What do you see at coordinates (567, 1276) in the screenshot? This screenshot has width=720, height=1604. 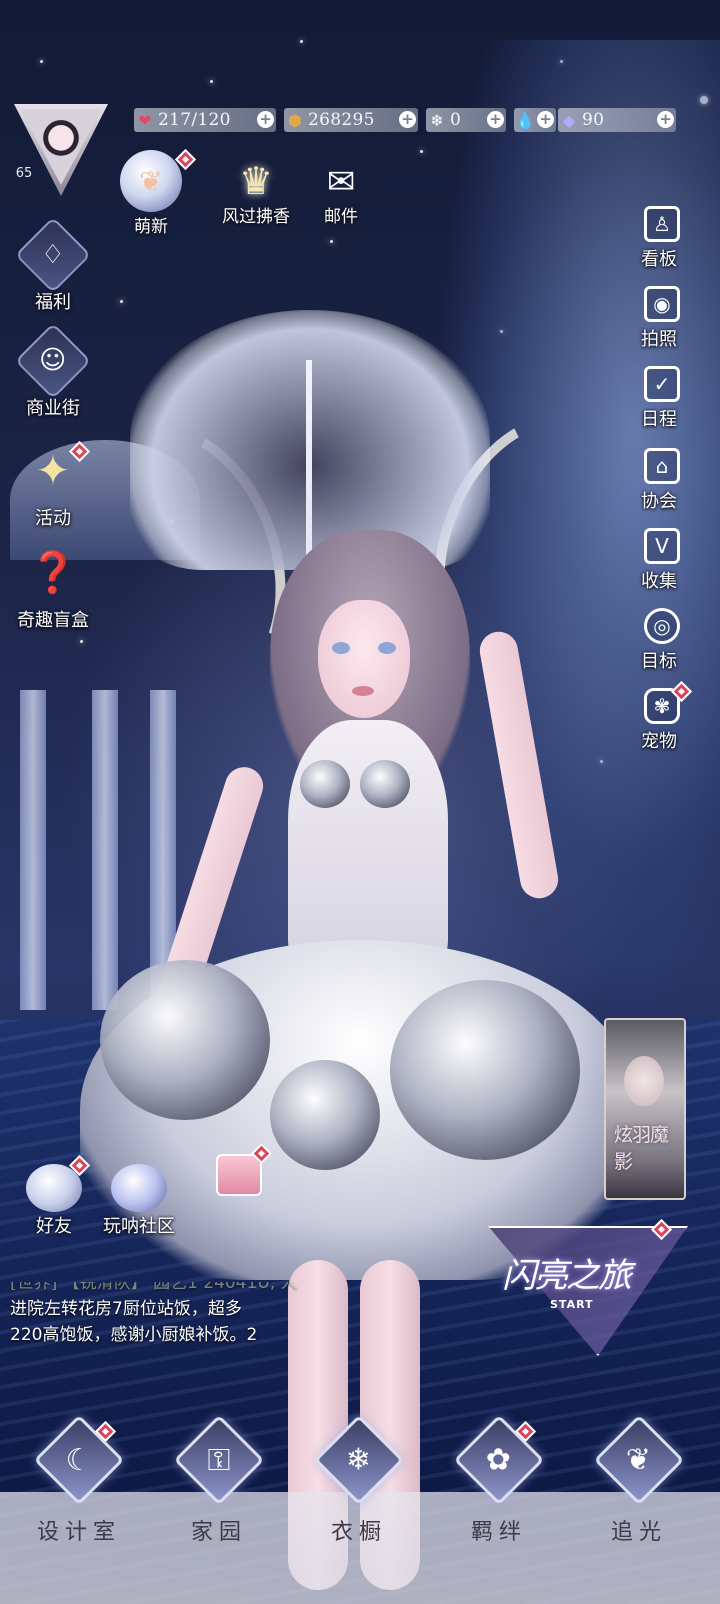 I see `start-journey-title: 闪亮之旅` at bounding box center [567, 1276].